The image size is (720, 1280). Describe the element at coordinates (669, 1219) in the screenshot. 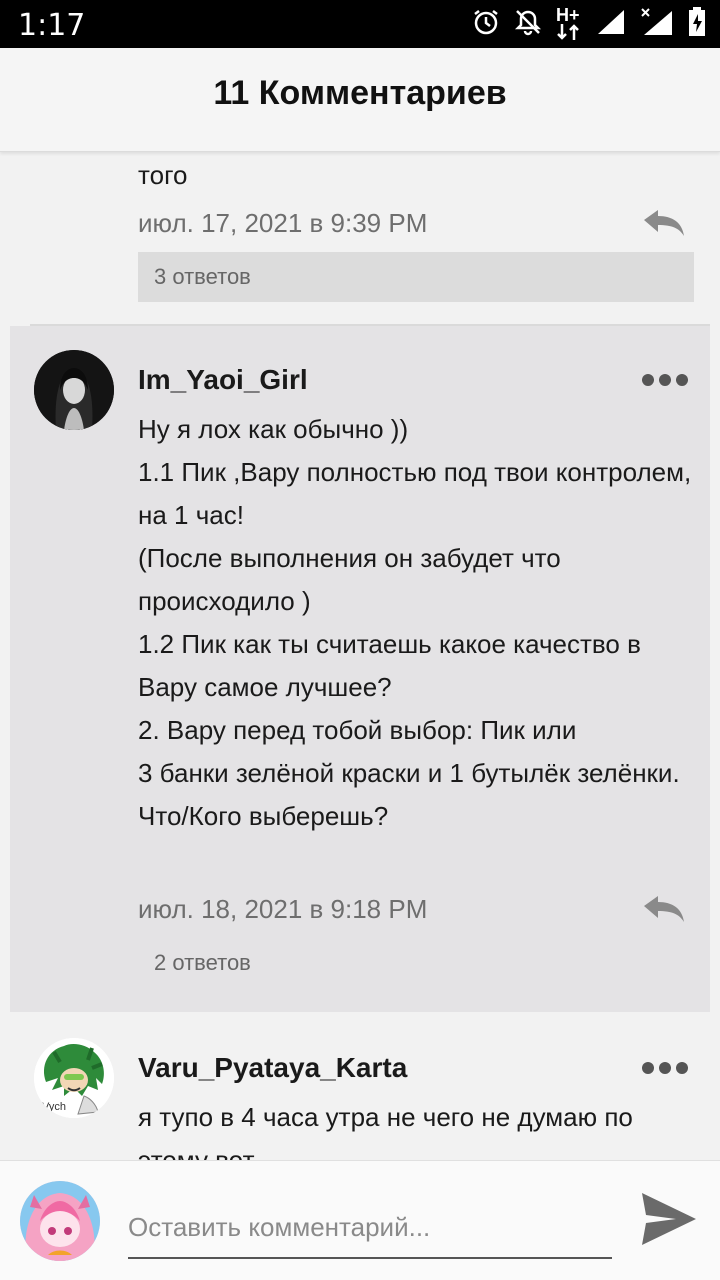

I see `send-icon` at that location.